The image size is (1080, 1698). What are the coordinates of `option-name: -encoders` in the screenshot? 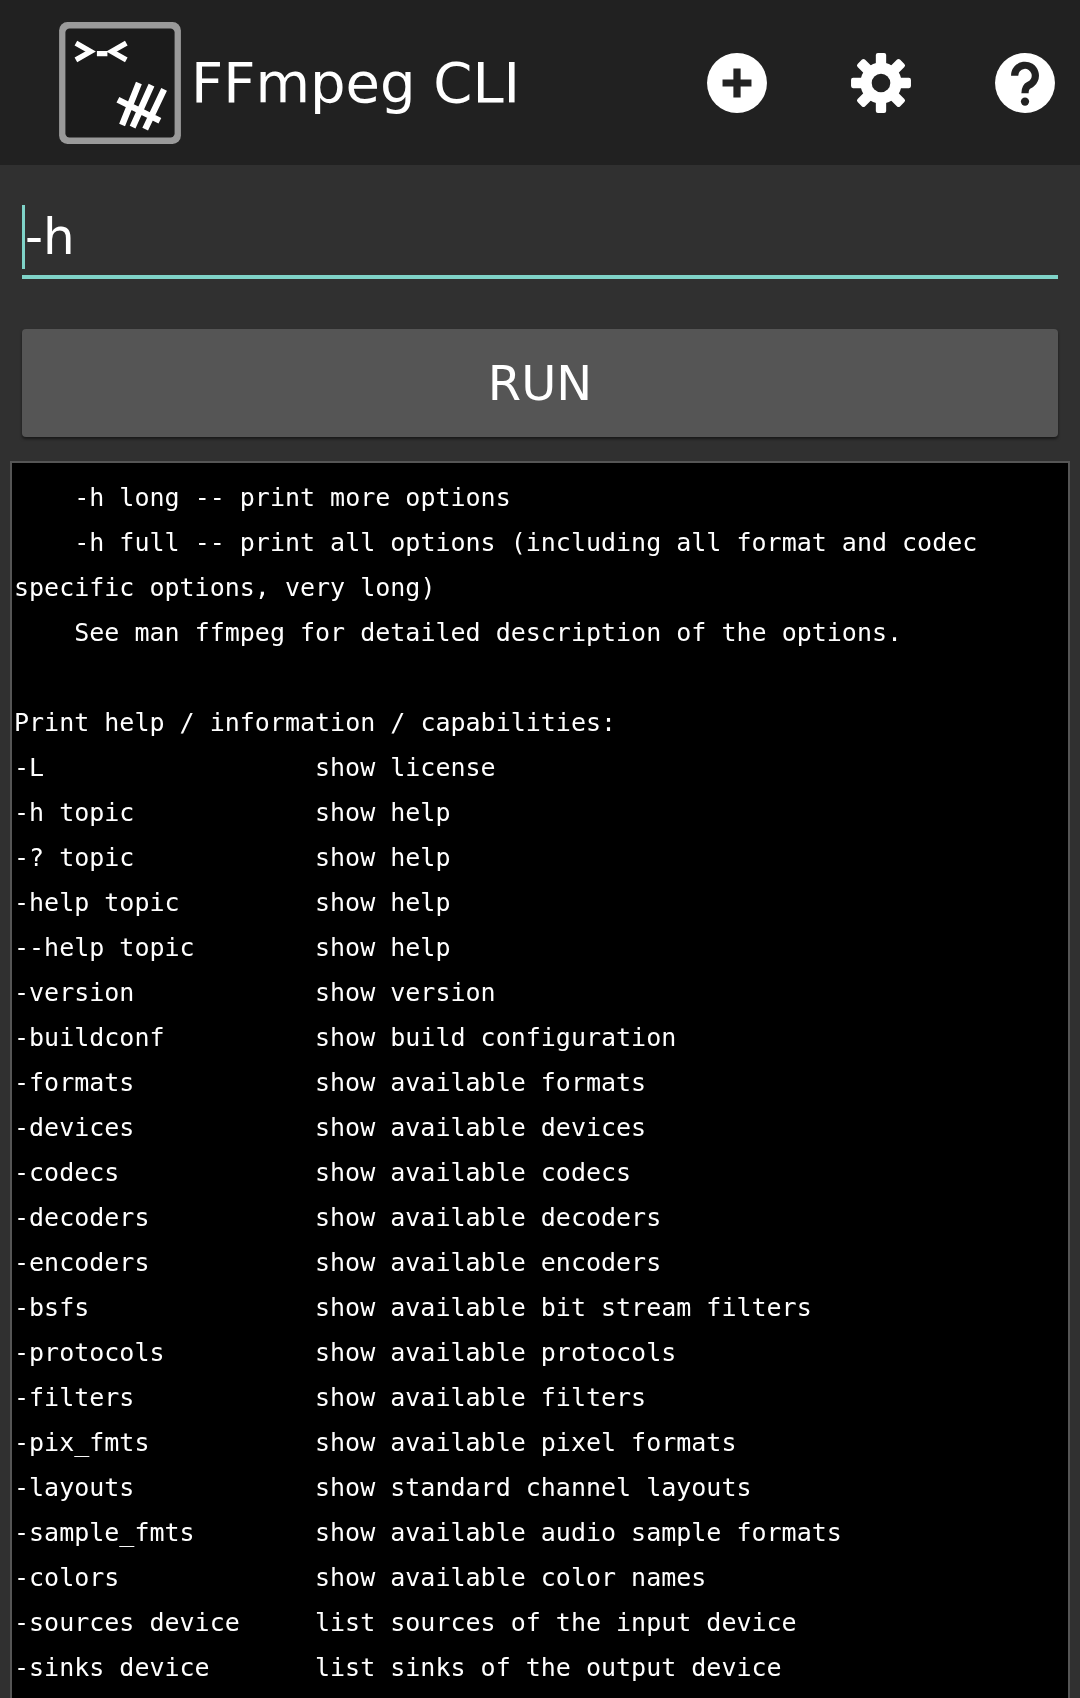 It's located at (82, 1263).